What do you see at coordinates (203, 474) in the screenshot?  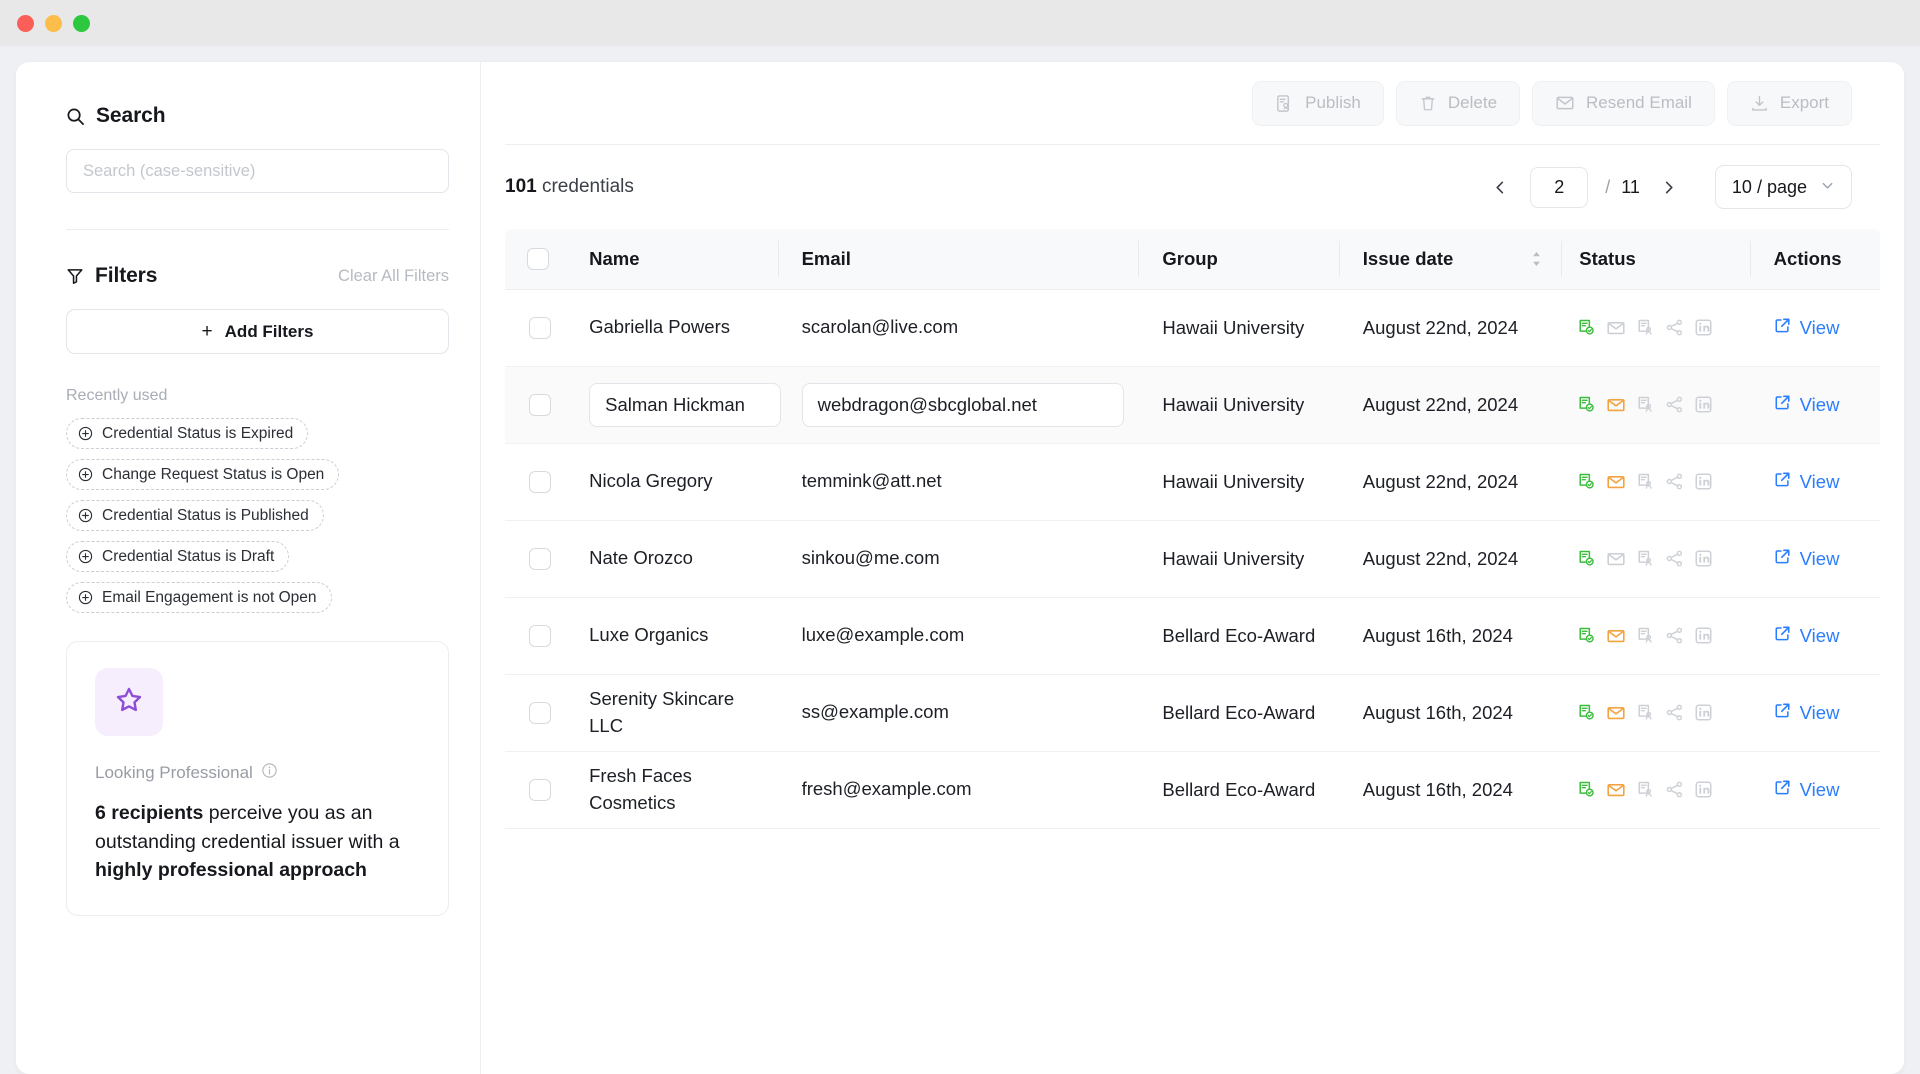 I see `recent-filter-chip: Change Request Status is Open` at bounding box center [203, 474].